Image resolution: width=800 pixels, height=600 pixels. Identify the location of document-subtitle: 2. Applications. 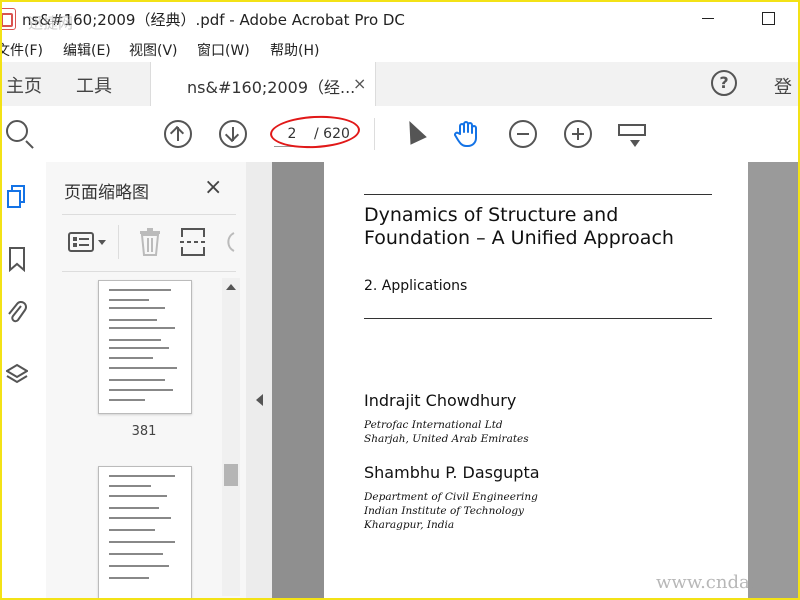
(416, 286).